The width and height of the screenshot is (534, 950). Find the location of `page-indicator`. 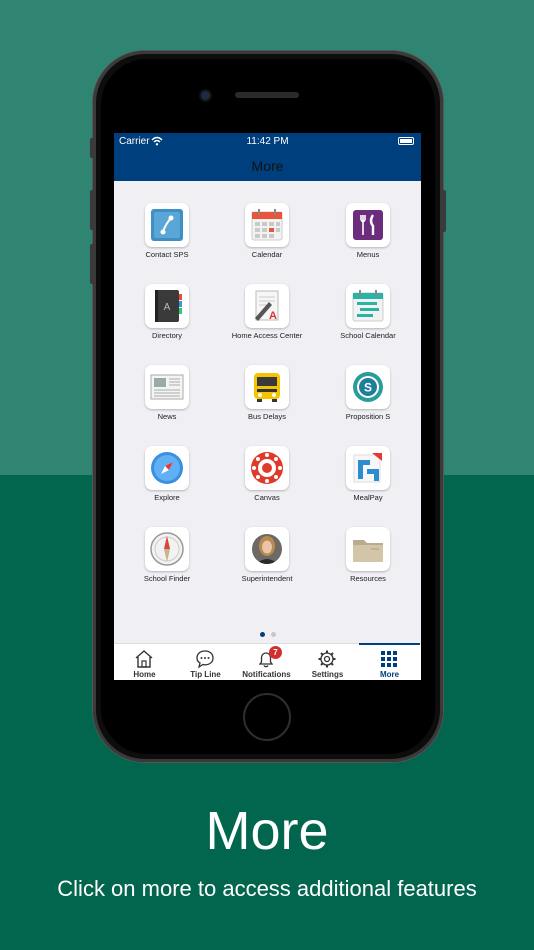

page-indicator is located at coordinates (267, 633).